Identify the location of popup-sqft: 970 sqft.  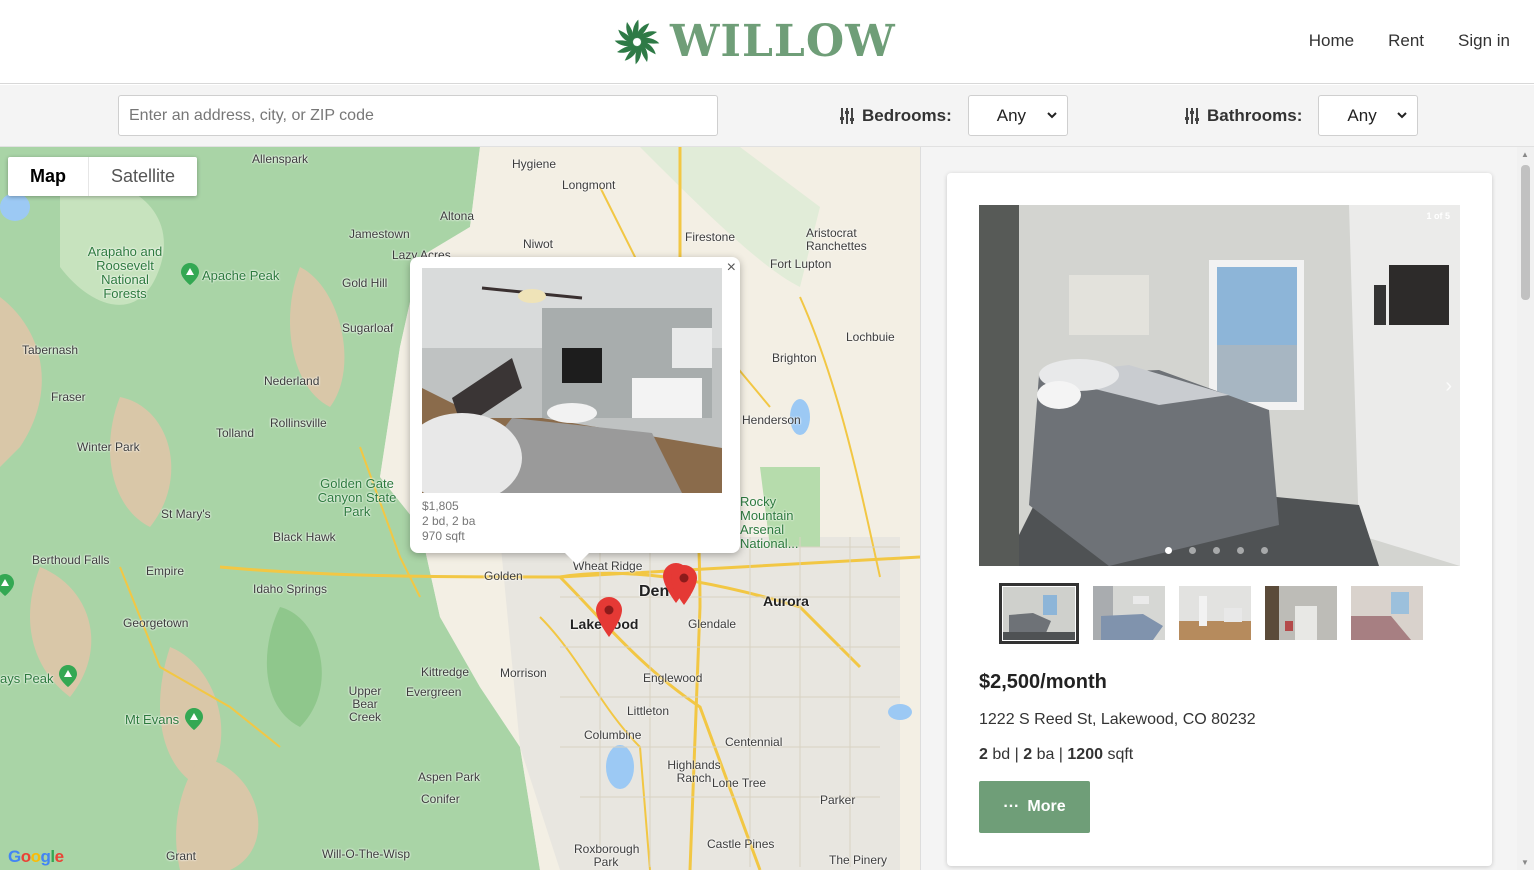
(443, 536).